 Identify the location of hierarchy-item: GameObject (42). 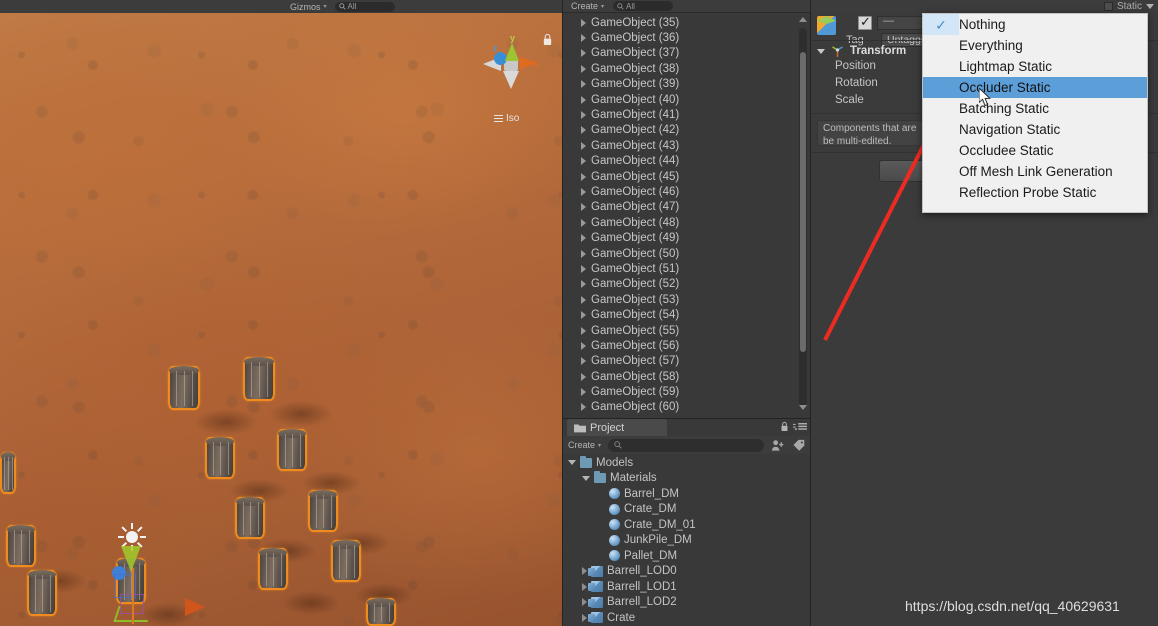
(686, 130).